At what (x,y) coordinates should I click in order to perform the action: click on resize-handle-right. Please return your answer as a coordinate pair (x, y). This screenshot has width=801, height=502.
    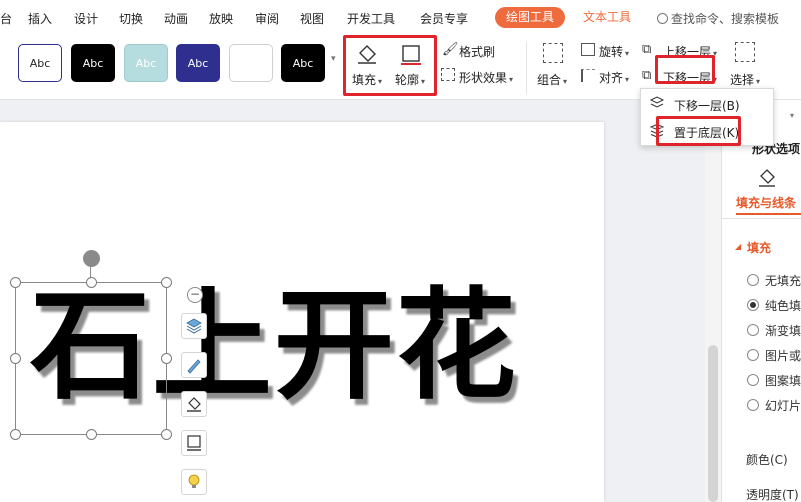
    Looking at the image, I should click on (166, 358).